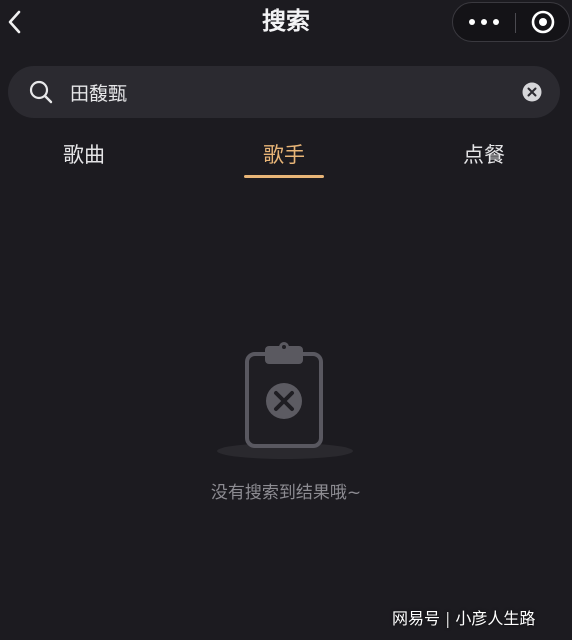 The height and width of the screenshot is (640, 572). What do you see at coordinates (285, 400) in the screenshot?
I see `clipboard-x-icon` at bounding box center [285, 400].